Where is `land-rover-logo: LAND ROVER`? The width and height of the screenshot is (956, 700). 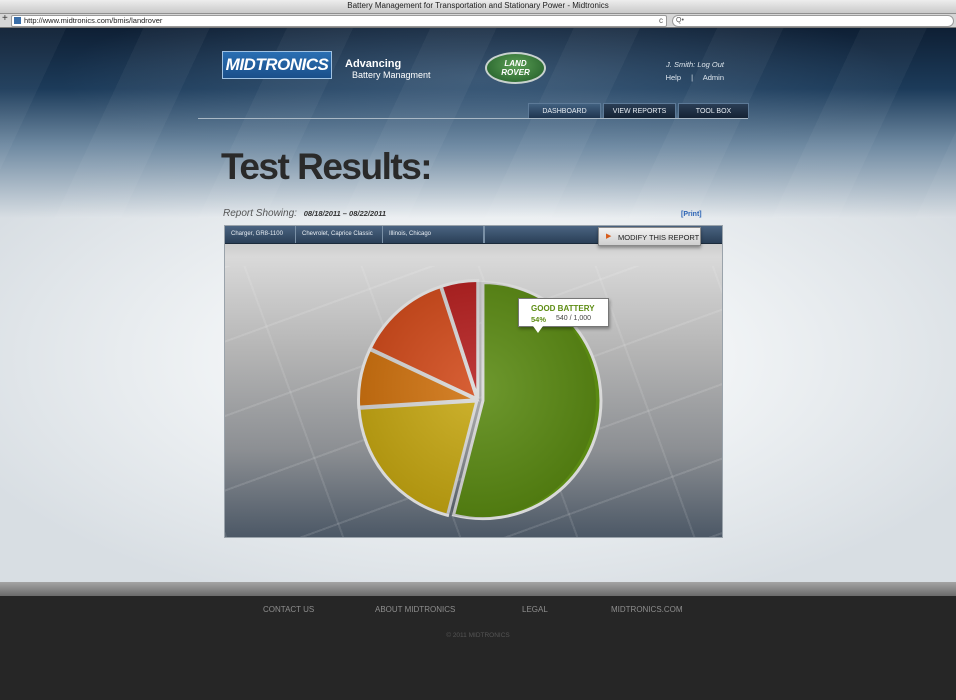
land-rover-logo: LAND ROVER is located at coordinates (515, 68).